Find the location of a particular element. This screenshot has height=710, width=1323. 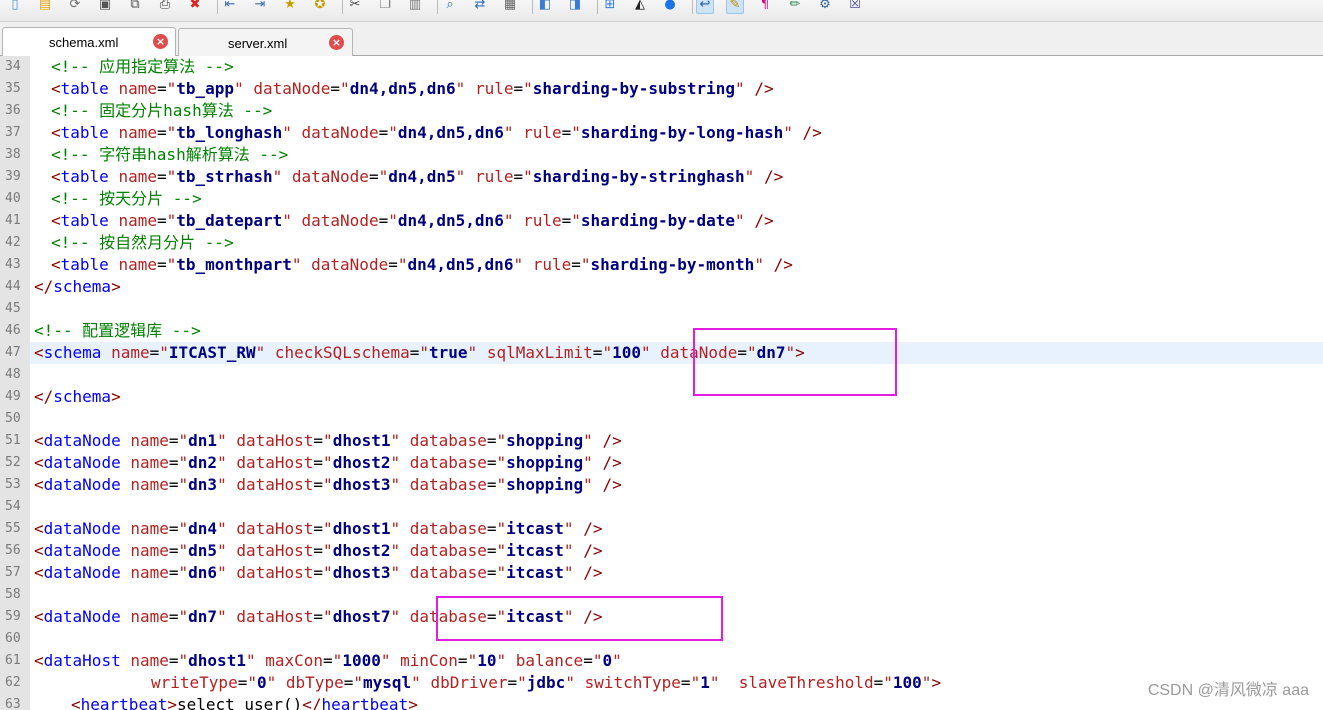

paste-icon: ▥ is located at coordinates (415, 7).